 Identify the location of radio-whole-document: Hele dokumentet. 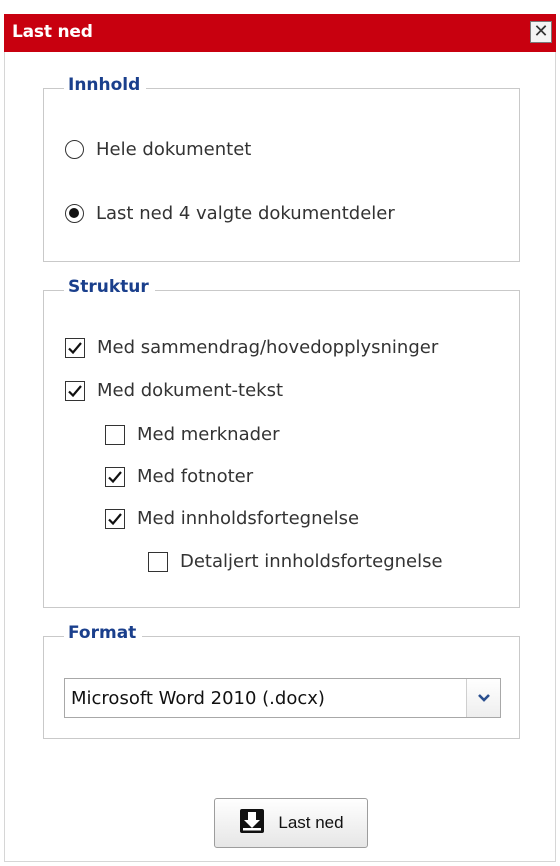
(158, 149).